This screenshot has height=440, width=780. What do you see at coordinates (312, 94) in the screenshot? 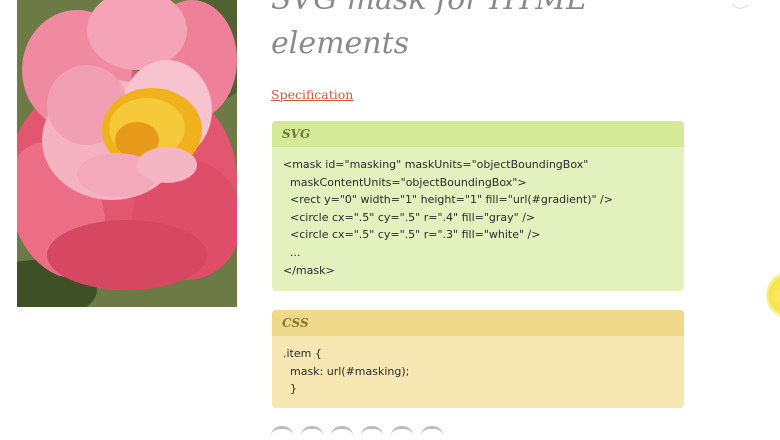
I see `specification-link: Specification` at bounding box center [312, 94].